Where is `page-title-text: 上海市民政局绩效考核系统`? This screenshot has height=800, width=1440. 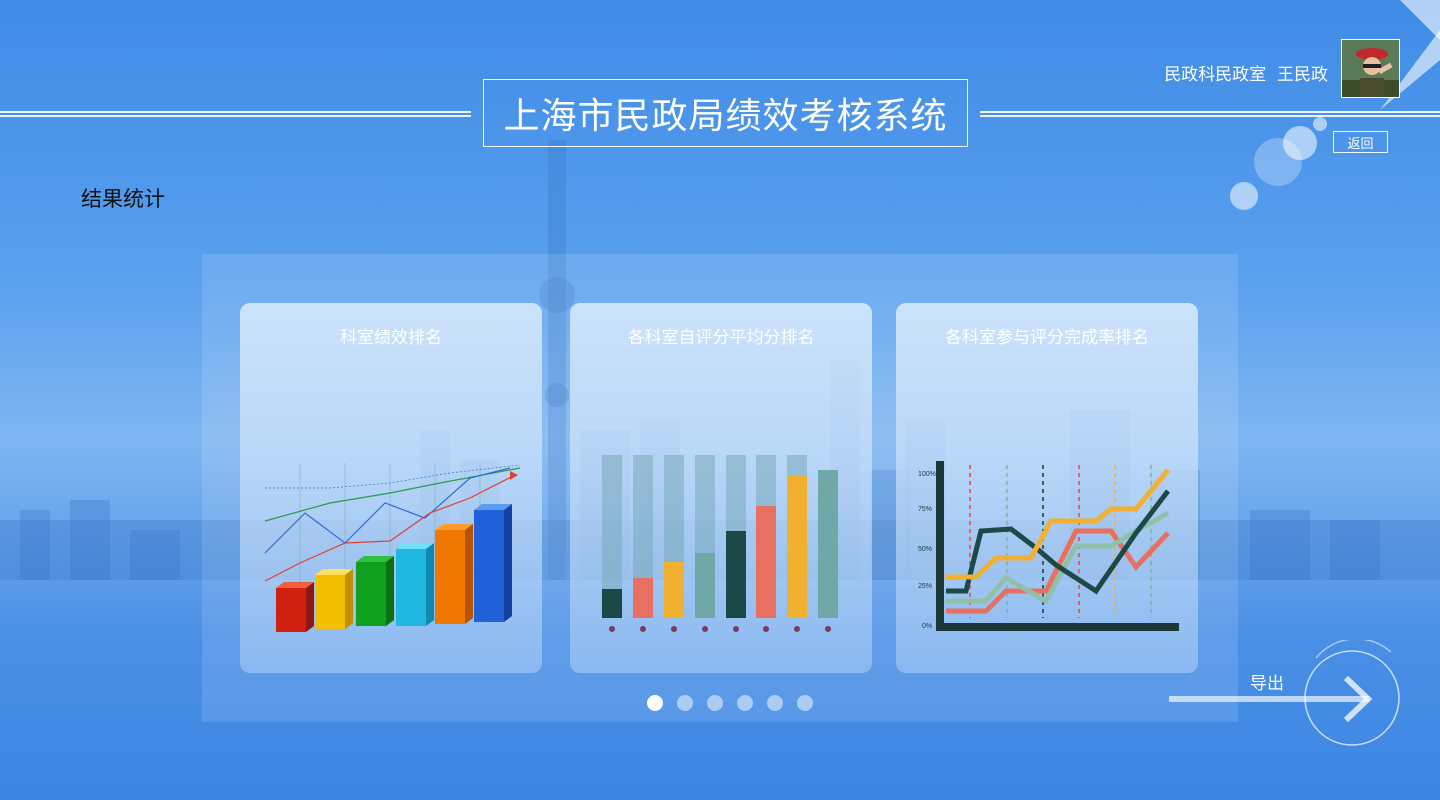 page-title-text: 上海市民政局绩效考核系统 is located at coordinates (725, 116).